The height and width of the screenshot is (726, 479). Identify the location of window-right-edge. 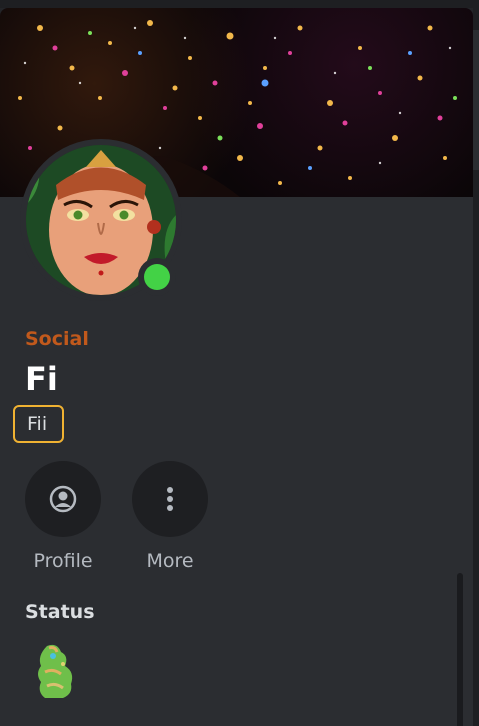
(476, 363).